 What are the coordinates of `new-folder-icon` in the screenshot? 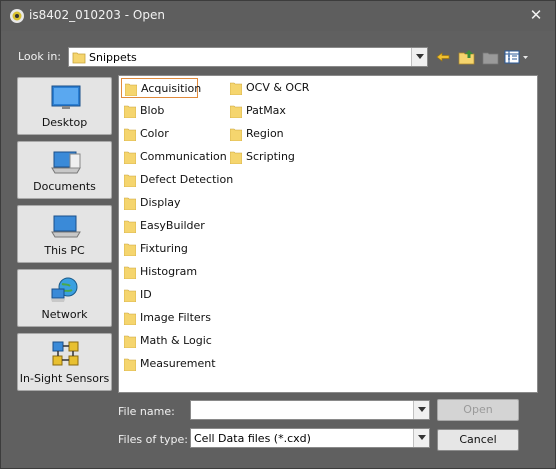 It's located at (490, 58).